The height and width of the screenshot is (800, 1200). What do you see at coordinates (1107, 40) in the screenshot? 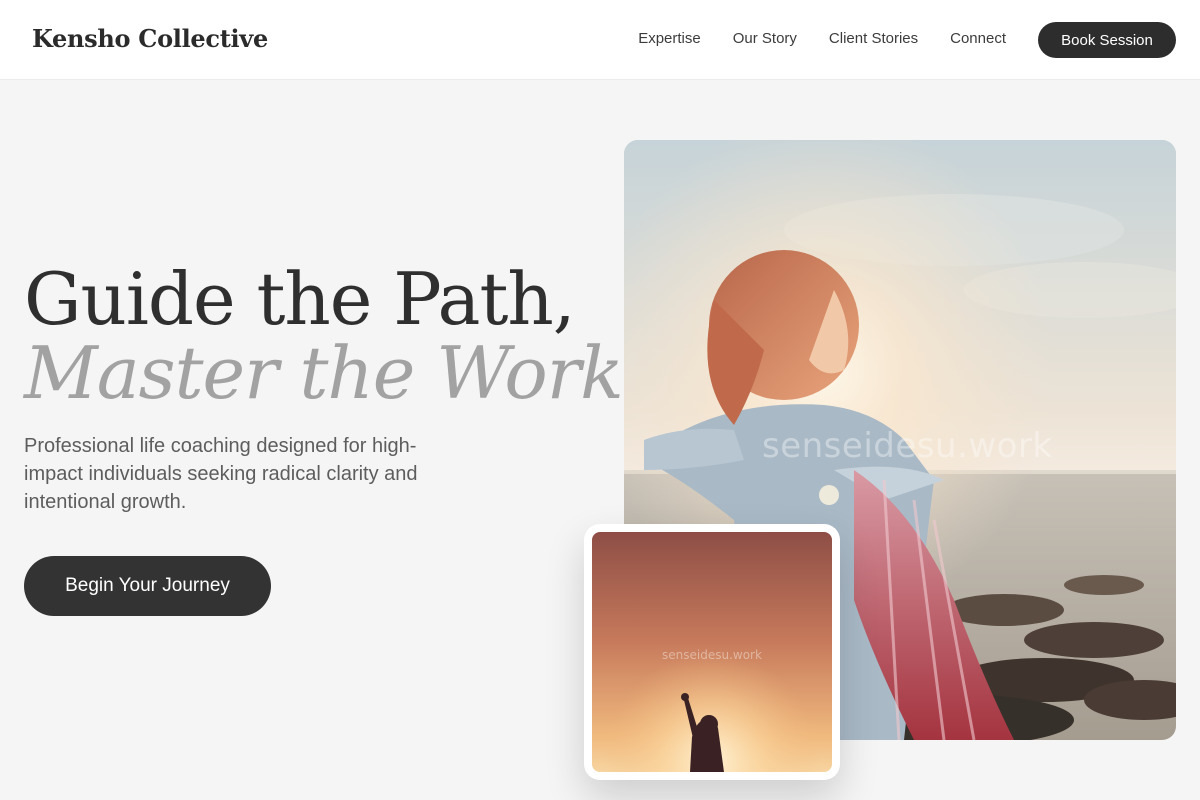
I see `book-session-button: Book Session` at bounding box center [1107, 40].